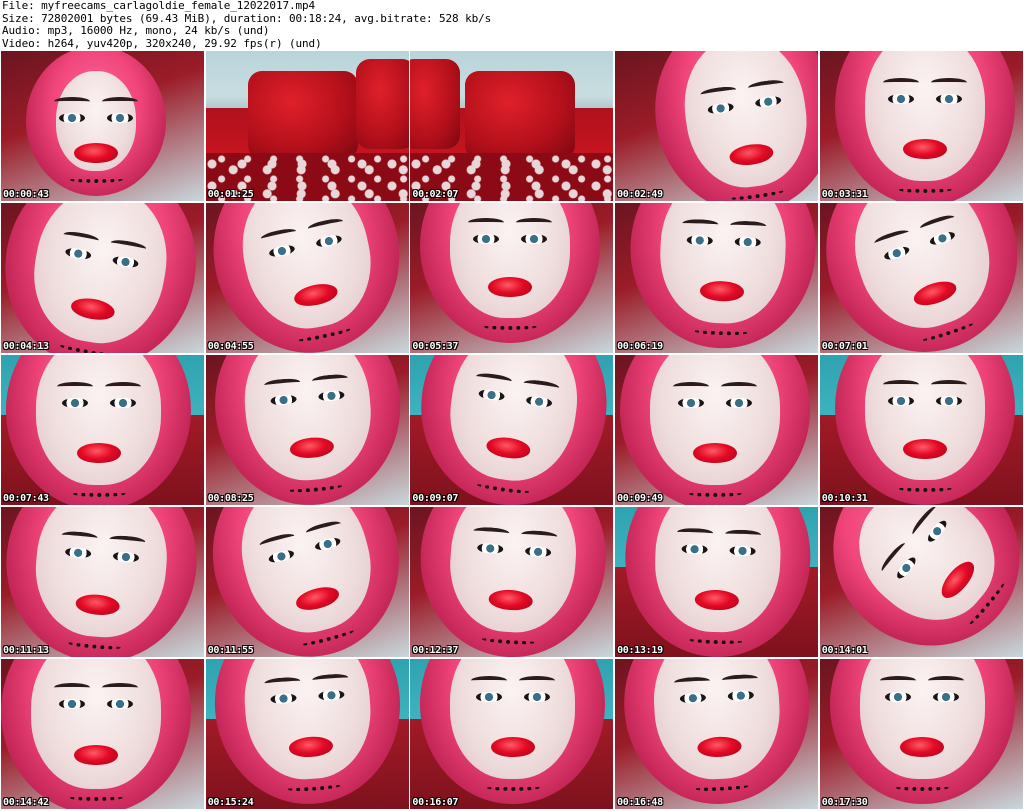  I want to click on thumbnail-timestamp: 00:17:30, so click(844, 802).